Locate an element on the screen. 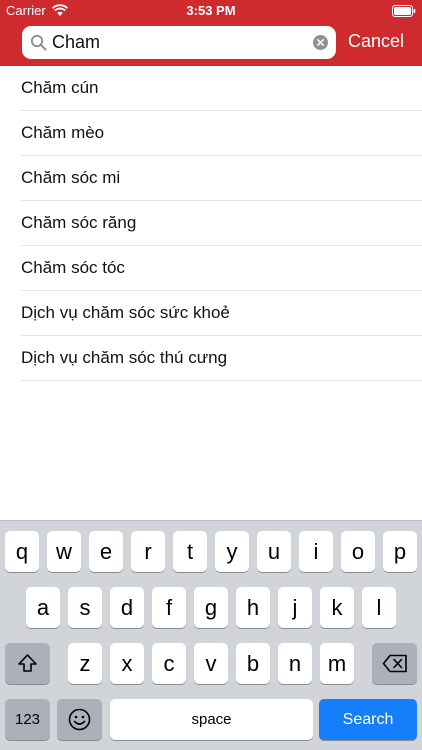 The height and width of the screenshot is (750, 422). key-j: j is located at coordinates (295, 607).